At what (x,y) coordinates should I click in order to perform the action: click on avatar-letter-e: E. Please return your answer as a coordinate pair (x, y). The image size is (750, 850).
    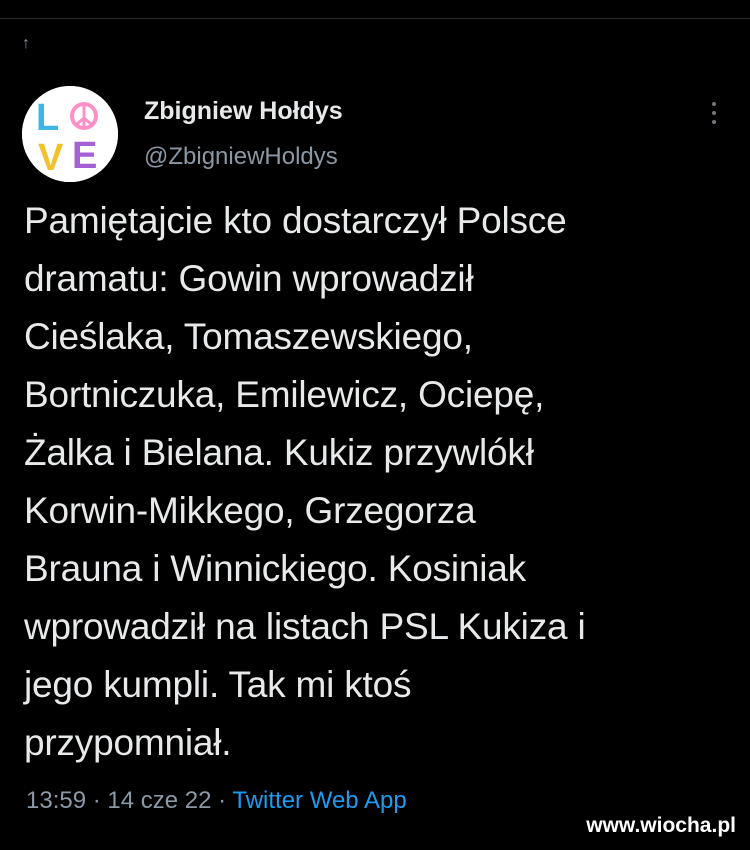
    Looking at the image, I should click on (84, 156).